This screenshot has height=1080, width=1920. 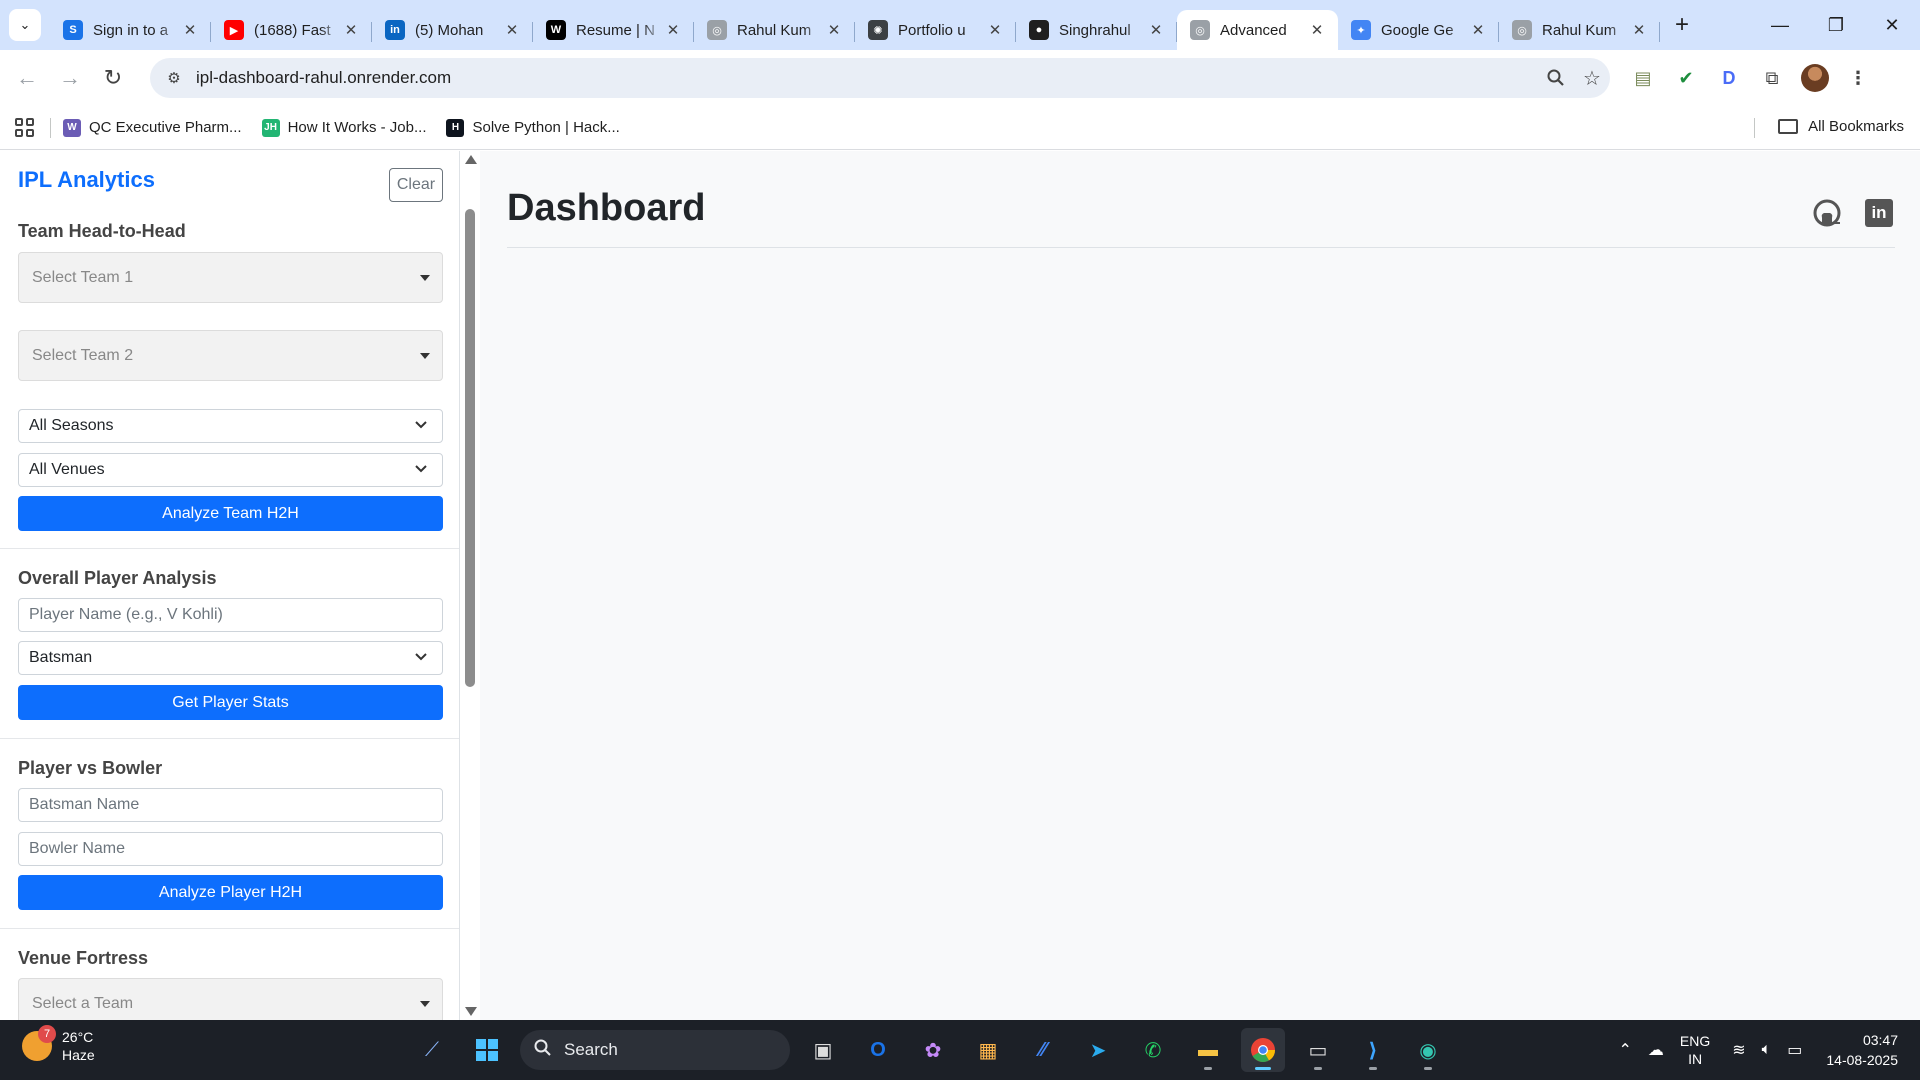 I want to click on wifi-icon: ≋, so click(x=1738, y=1050).